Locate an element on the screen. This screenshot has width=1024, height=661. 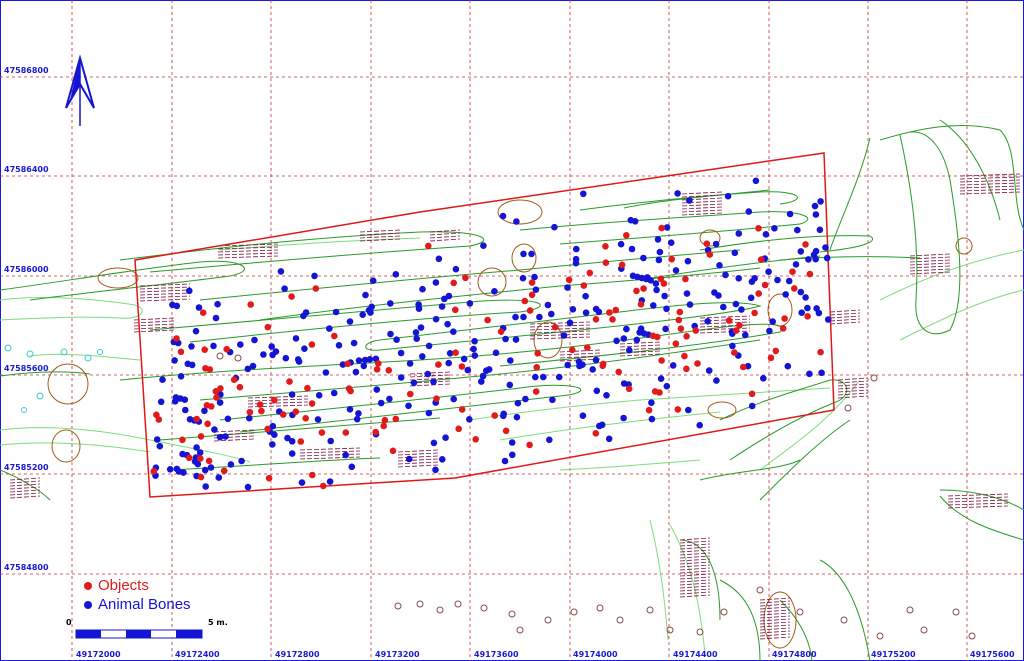
y-tick-label: 47586400 is located at coordinates (26, 169).